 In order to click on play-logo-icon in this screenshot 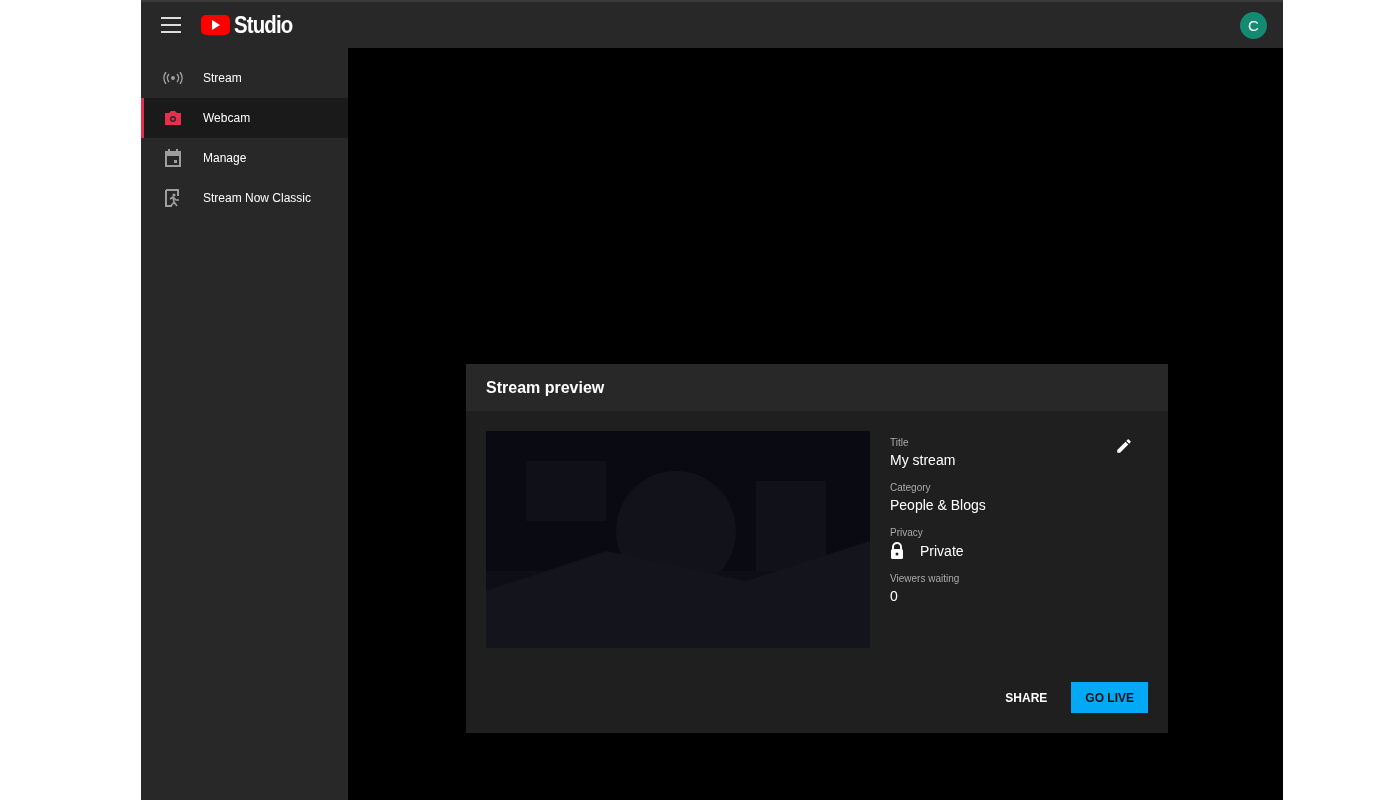, I will do `click(215, 25)`.